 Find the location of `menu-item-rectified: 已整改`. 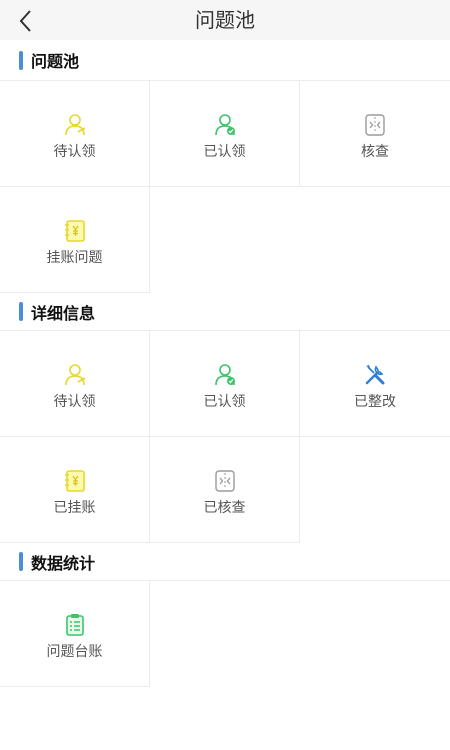

menu-item-rectified: 已整改 is located at coordinates (375, 384).